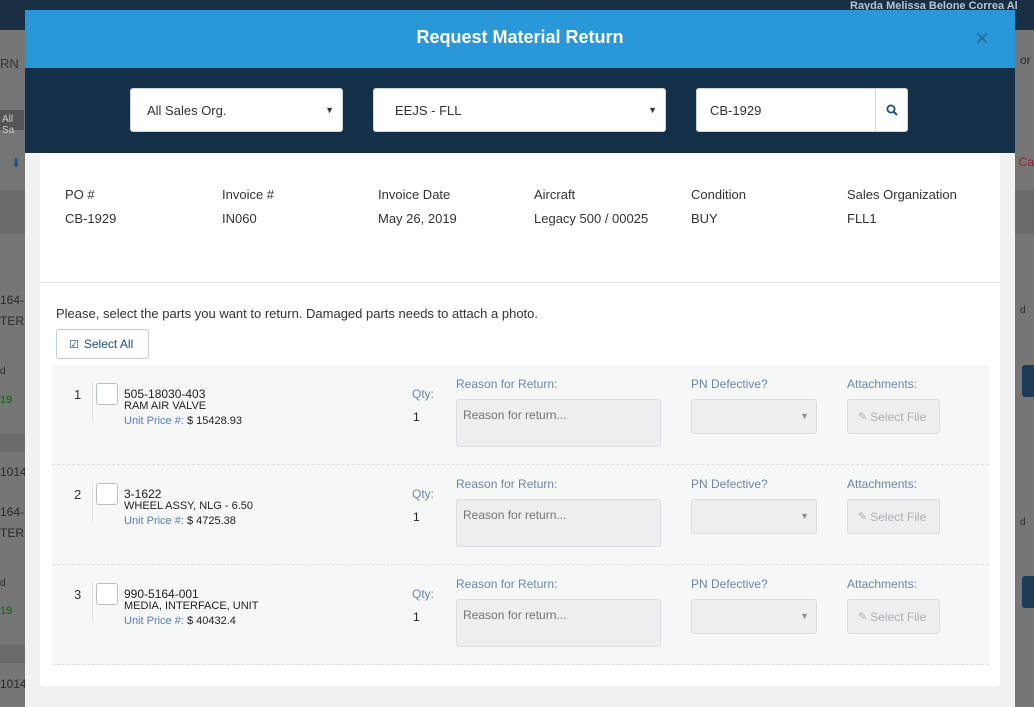  What do you see at coordinates (428, 110) in the screenshot?
I see `location-select-value: EEJS - FLL` at bounding box center [428, 110].